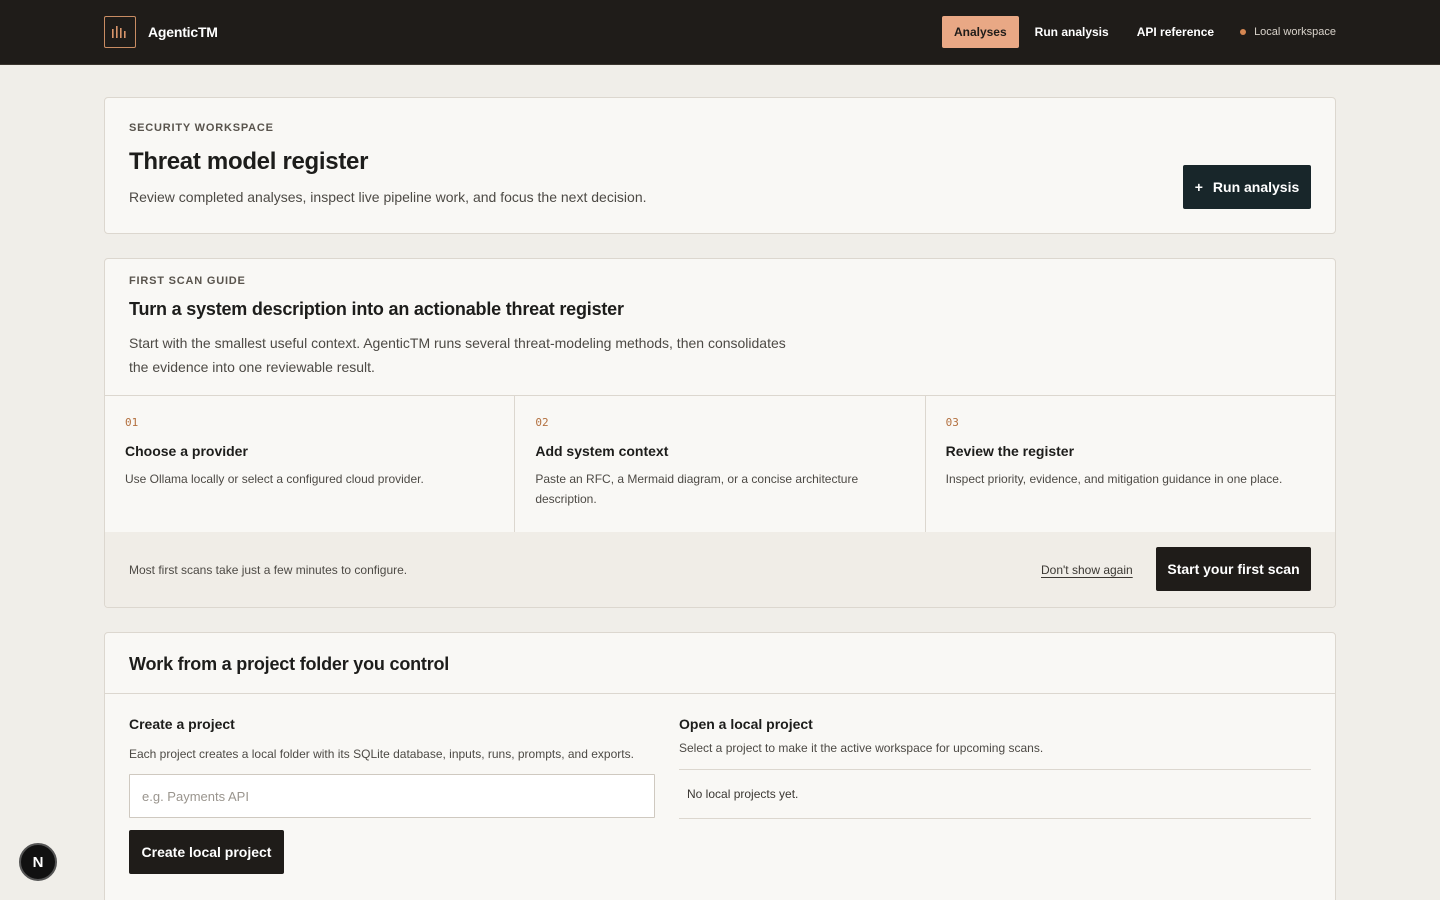 The width and height of the screenshot is (1440, 900). Describe the element at coordinates (1256, 187) in the screenshot. I see `run-analysis-label: Run analysis` at that location.